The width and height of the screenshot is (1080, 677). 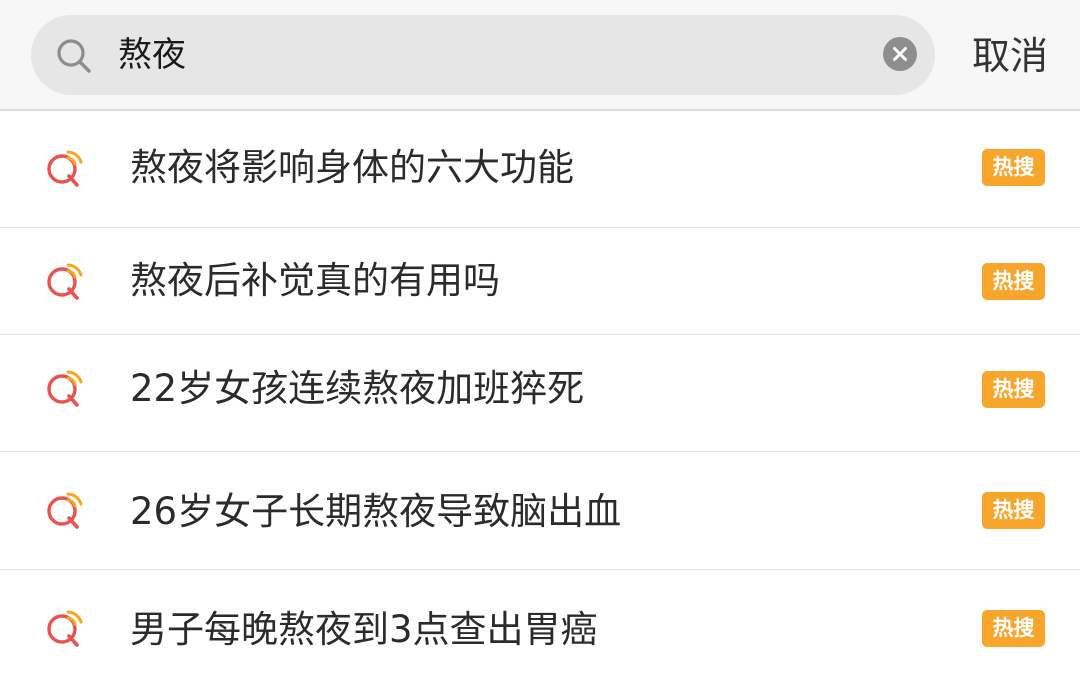 What do you see at coordinates (352, 167) in the screenshot?
I see `suggestion-text: 熬夜将影响身体的六大功能` at bounding box center [352, 167].